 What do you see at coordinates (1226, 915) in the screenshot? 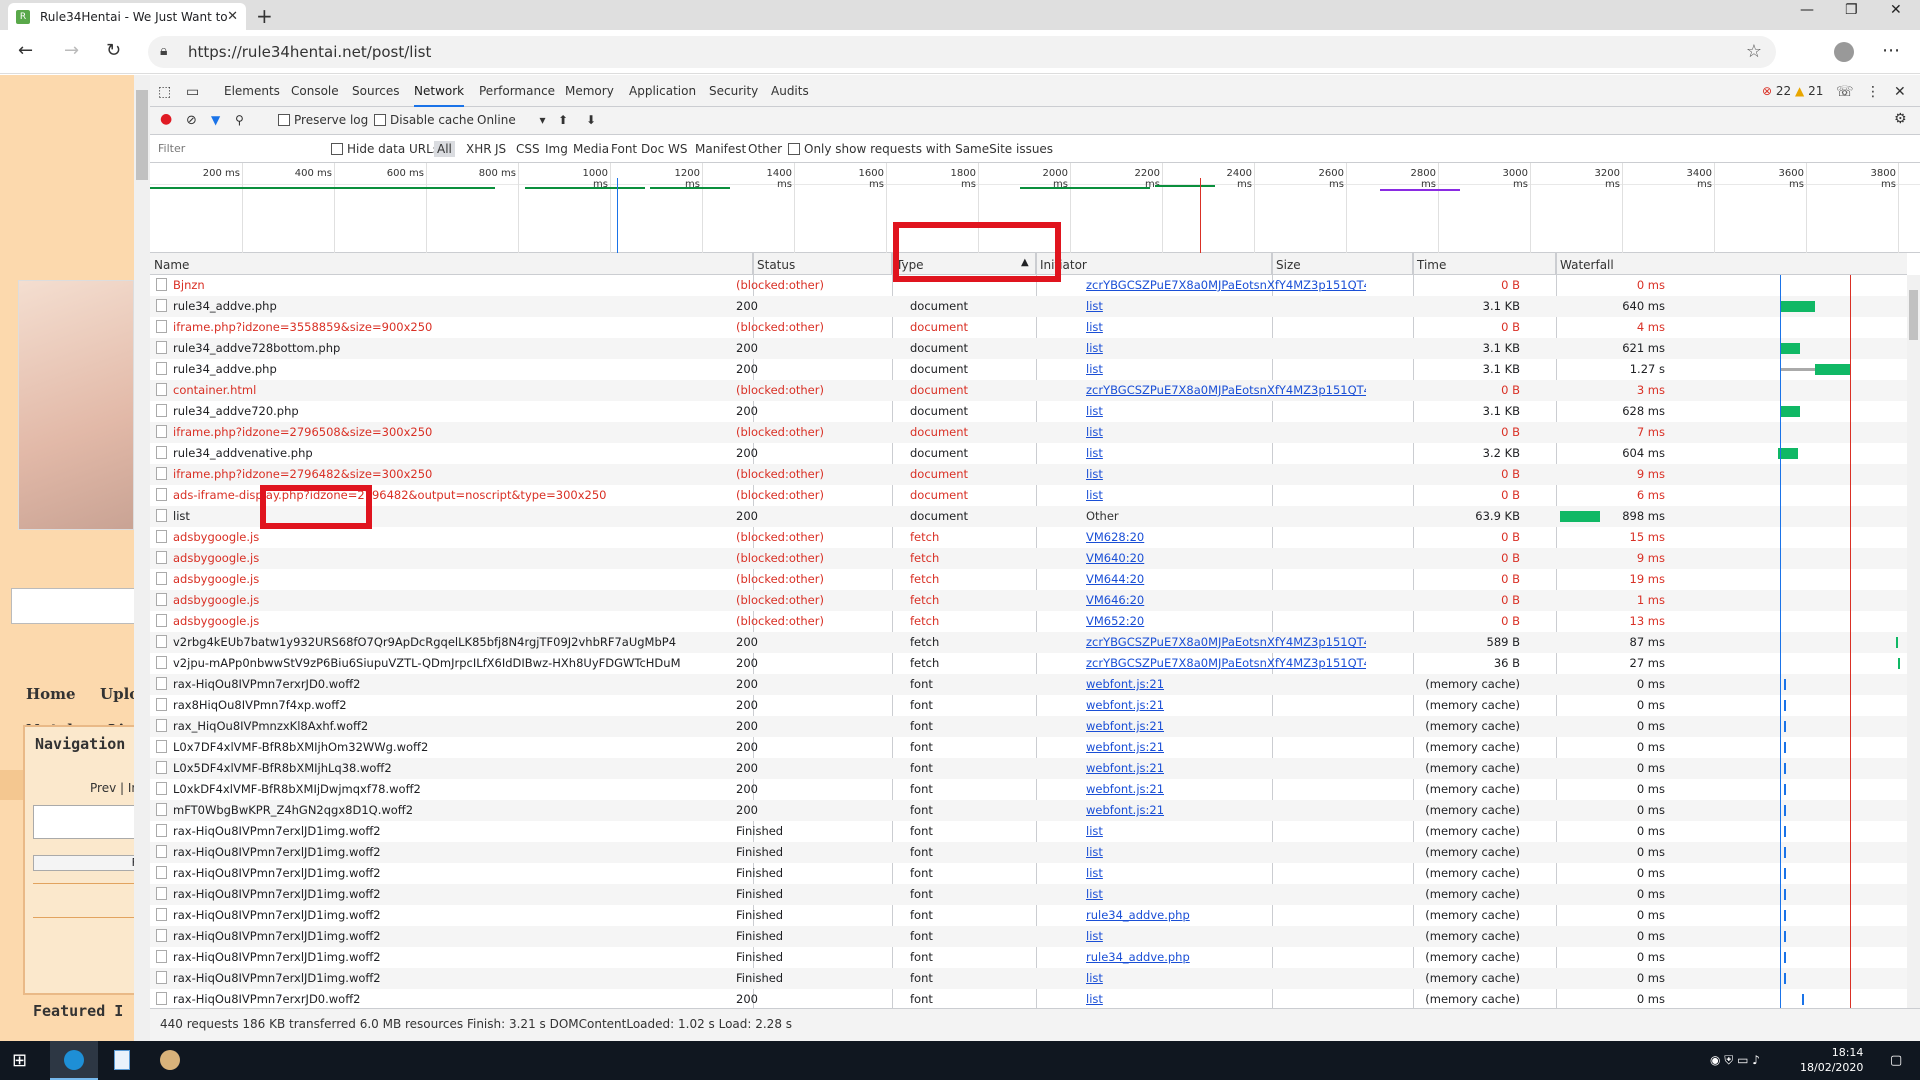
I see `request-initiator: rule34_addve.php` at bounding box center [1226, 915].